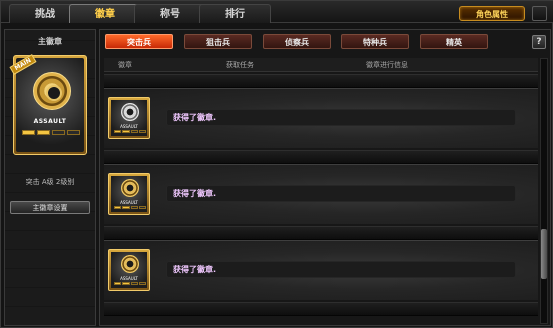  What do you see at coordinates (539, 13) in the screenshot?
I see `window-corner-button` at bounding box center [539, 13].